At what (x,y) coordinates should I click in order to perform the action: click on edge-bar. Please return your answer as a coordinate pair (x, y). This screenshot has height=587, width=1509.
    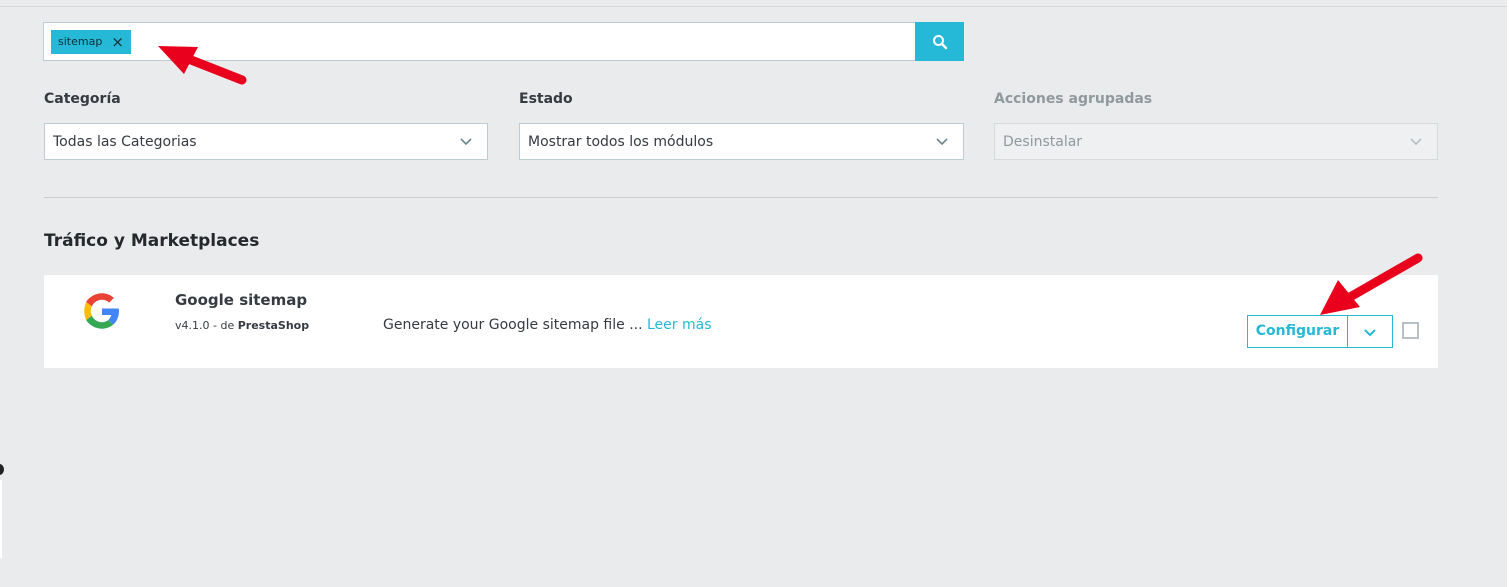
    Looking at the image, I should click on (1, 519).